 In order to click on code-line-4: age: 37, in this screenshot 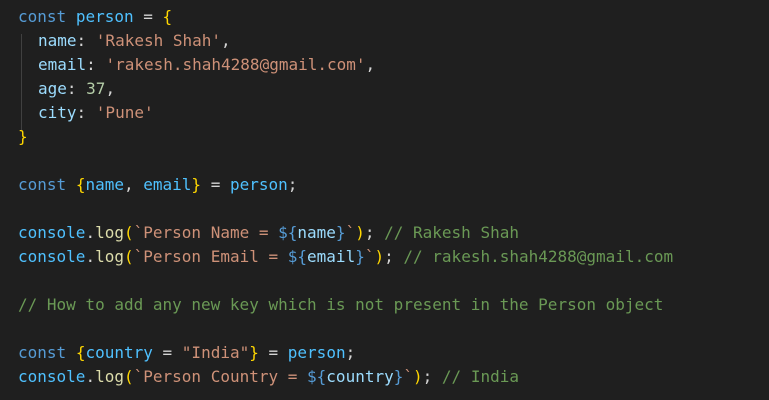, I will do `click(76, 89)`.